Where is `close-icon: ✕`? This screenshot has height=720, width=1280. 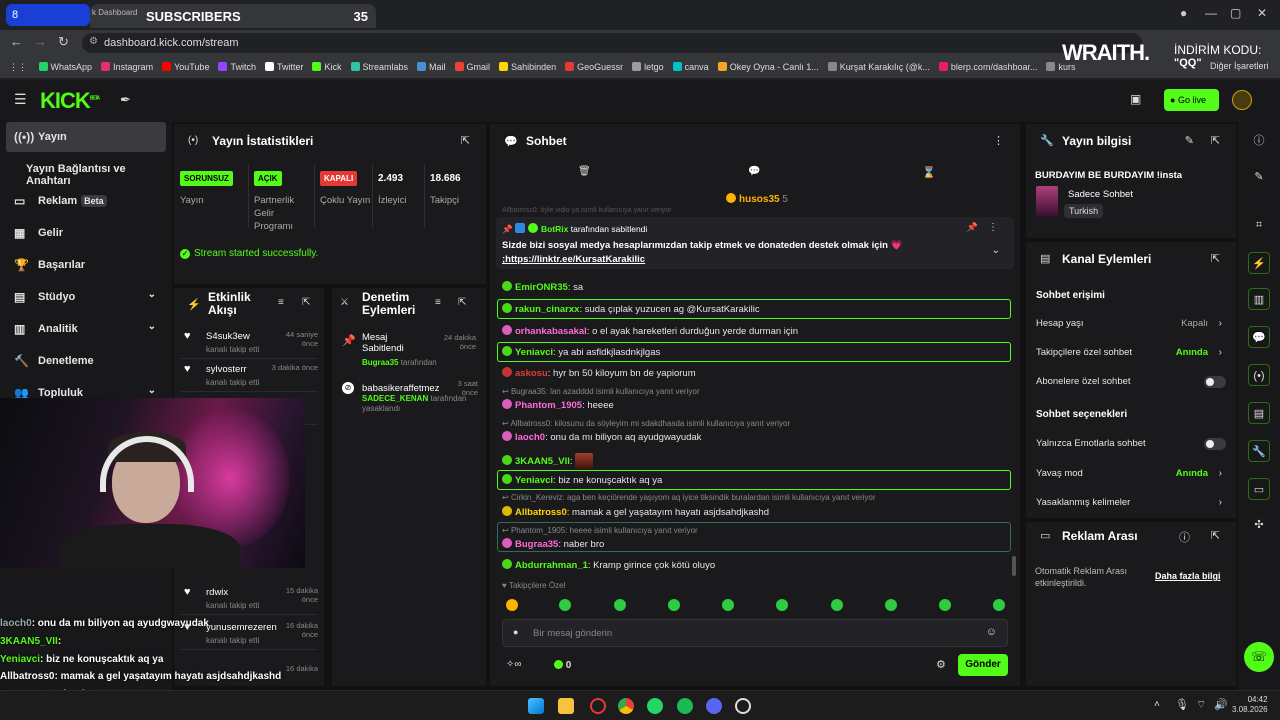
close-icon: ✕ is located at coordinates (1262, 13).